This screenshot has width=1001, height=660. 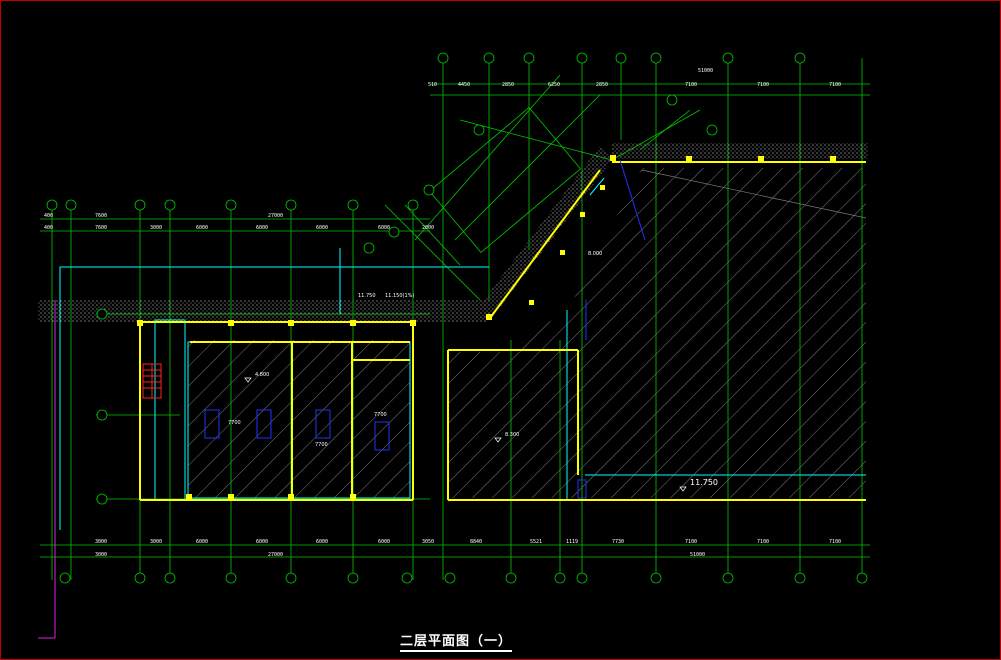 What do you see at coordinates (618, 542) in the screenshot?
I see `dim-text: 7730` at bounding box center [618, 542].